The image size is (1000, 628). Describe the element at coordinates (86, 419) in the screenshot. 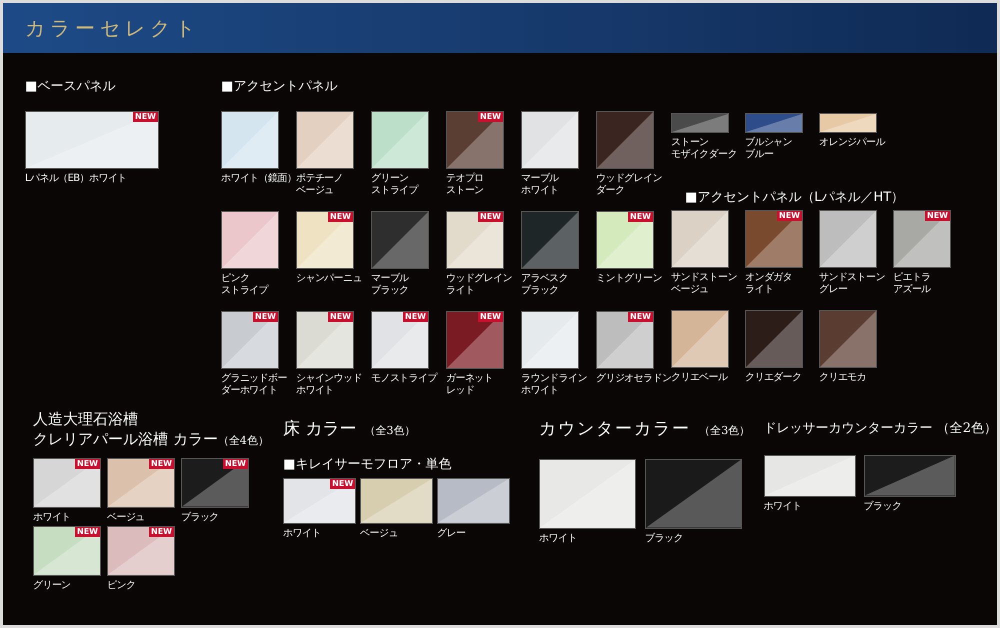

I see `section-title: 人造大理石浴槽` at that location.